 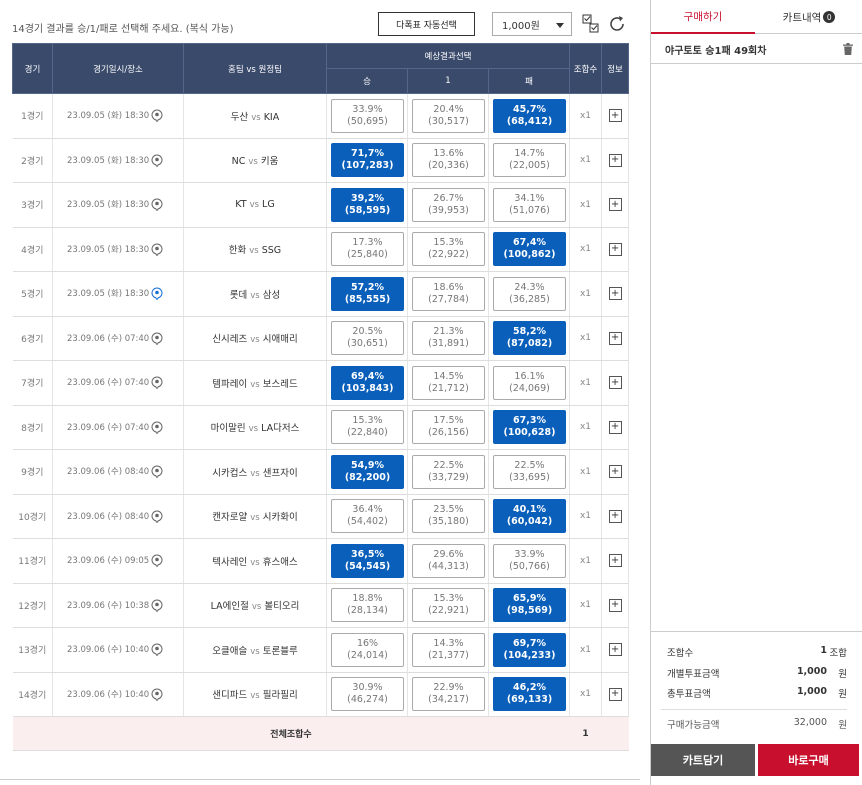 What do you see at coordinates (32, 516) in the screenshot?
I see `game-number: 10경기` at bounding box center [32, 516].